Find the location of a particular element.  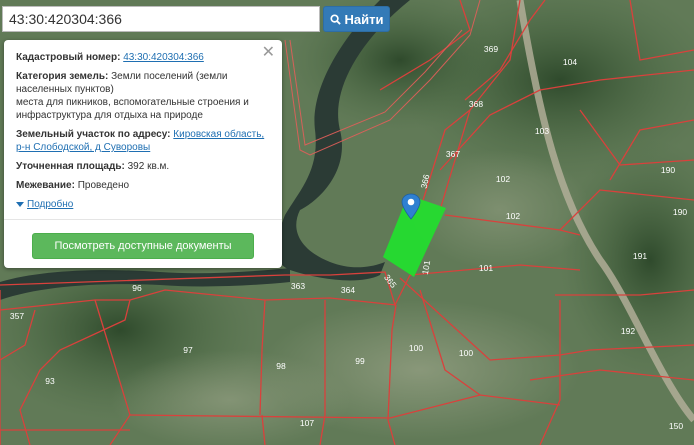

parcel-label: 367 is located at coordinates (453, 154).